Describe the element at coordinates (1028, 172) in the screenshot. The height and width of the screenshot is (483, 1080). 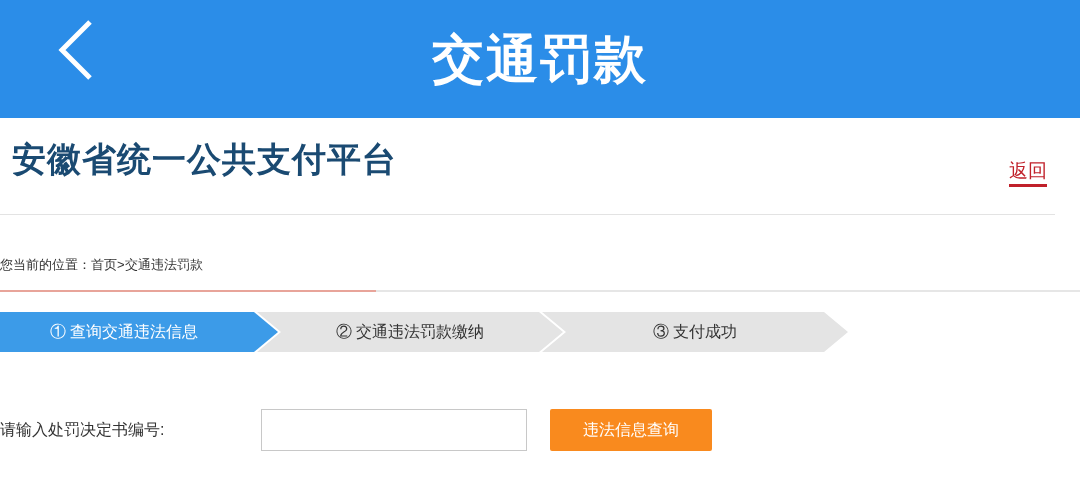
I see `return-link: 返回` at that location.